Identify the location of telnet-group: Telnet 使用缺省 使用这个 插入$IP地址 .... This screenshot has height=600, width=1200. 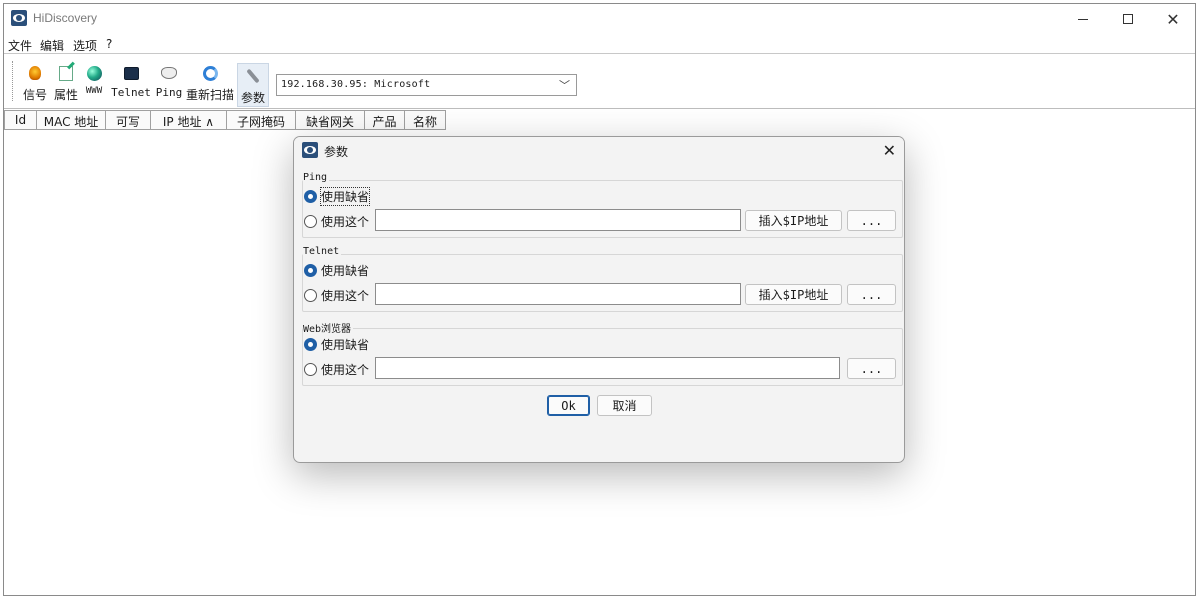
(602, 279).